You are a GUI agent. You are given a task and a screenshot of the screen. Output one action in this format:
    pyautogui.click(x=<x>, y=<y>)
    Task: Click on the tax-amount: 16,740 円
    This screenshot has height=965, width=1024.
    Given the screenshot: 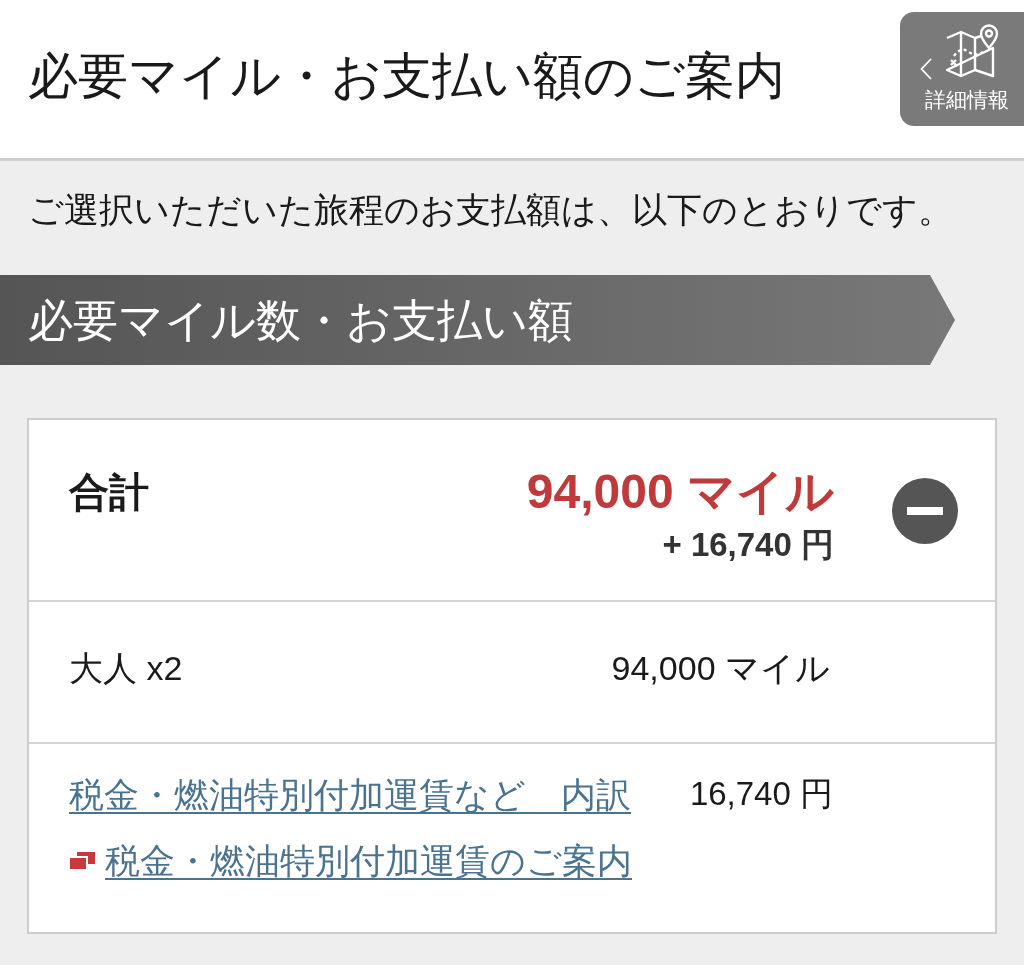 What is the action you would take?
    pyautogui.click(x=761, y=794)
    